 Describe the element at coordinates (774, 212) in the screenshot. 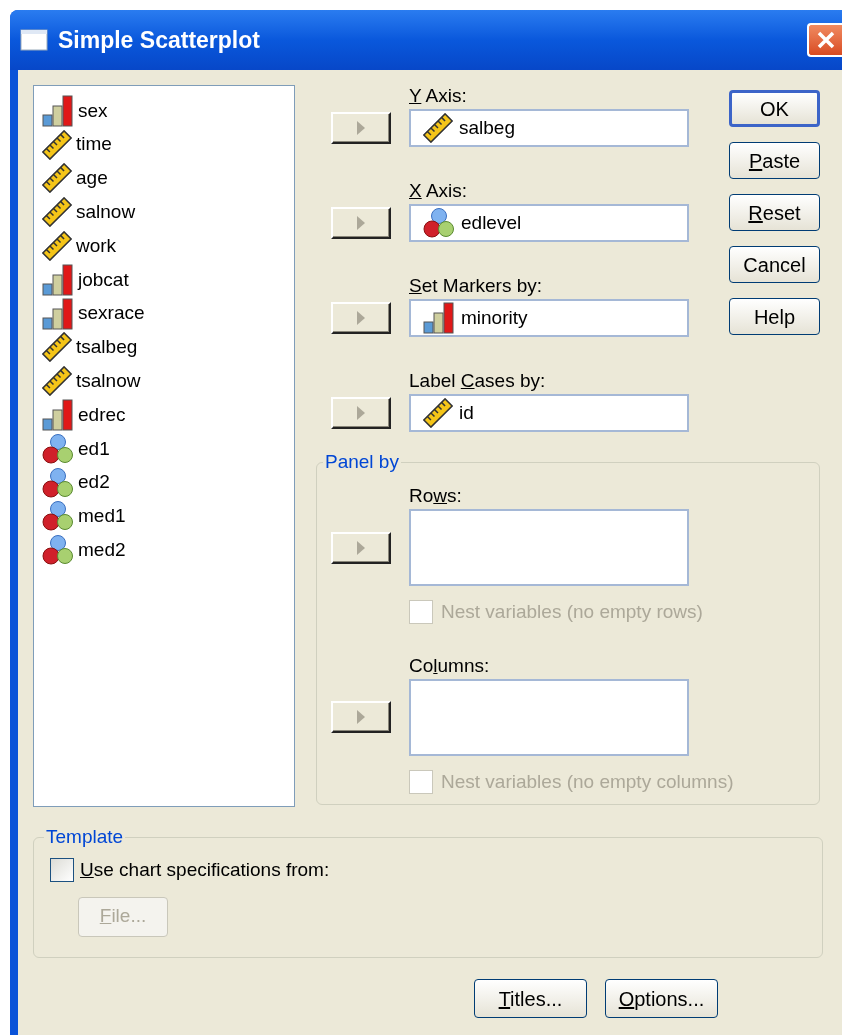

I see `dialog-button: Reset` at that location.